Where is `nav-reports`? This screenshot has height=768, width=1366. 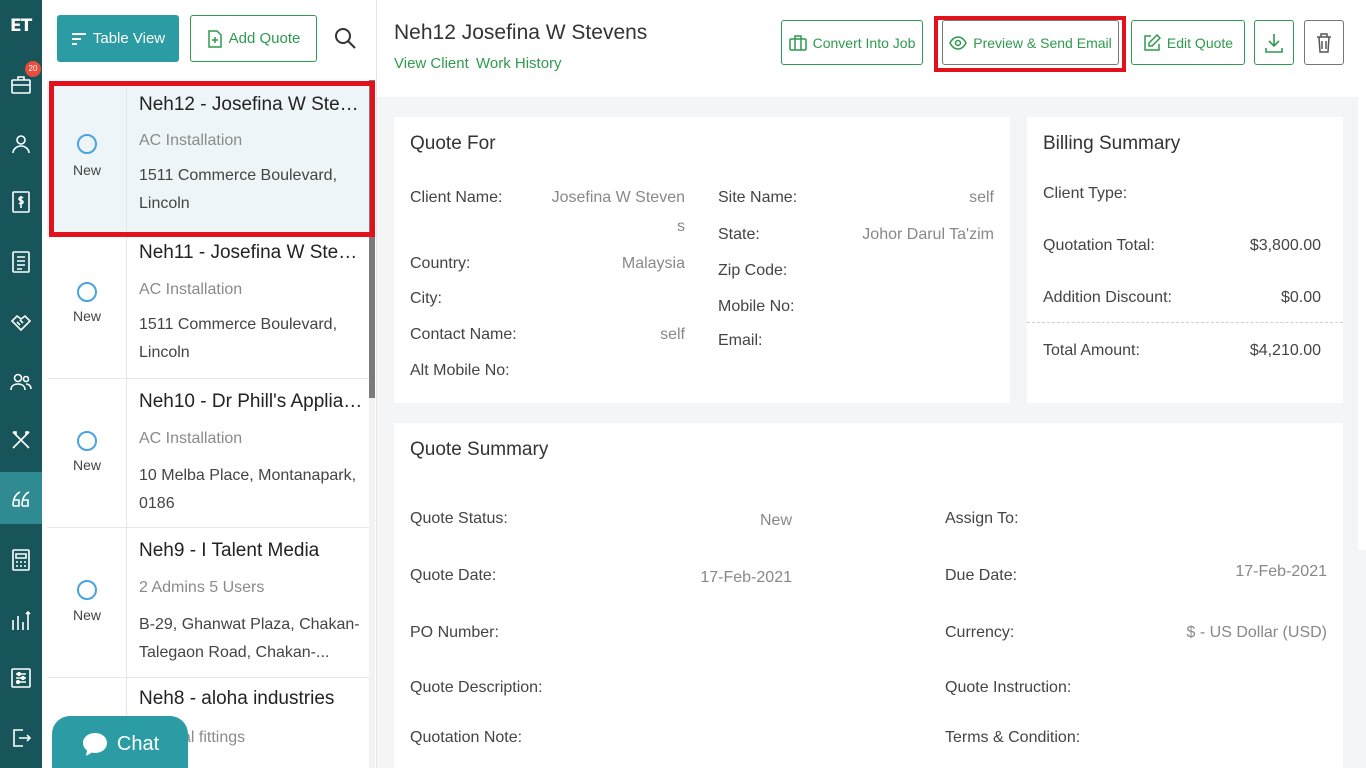 nav-reports is located at coordinates (21, 620).